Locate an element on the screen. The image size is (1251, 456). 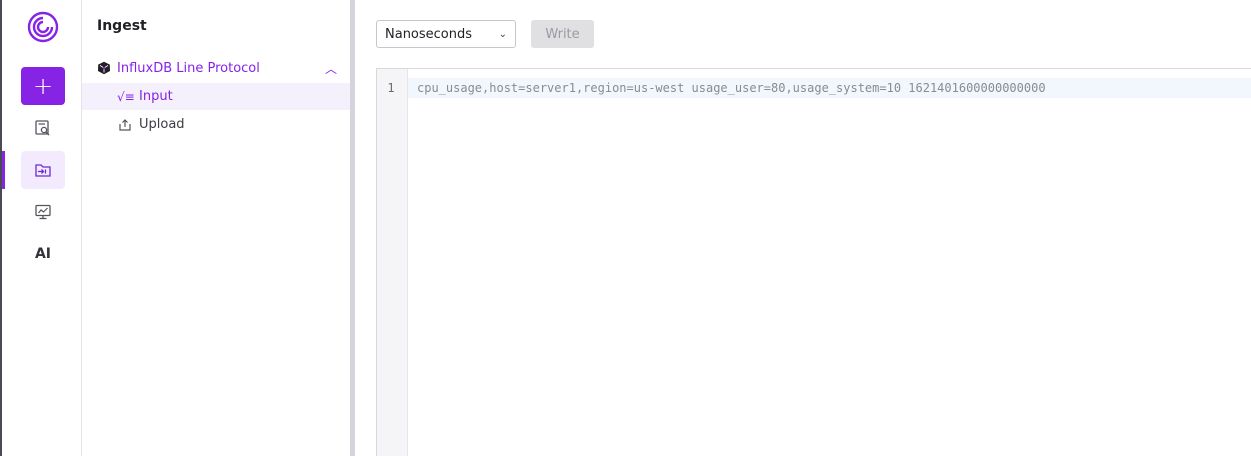
rail-active-indicator is located at coordinates (3, 170).